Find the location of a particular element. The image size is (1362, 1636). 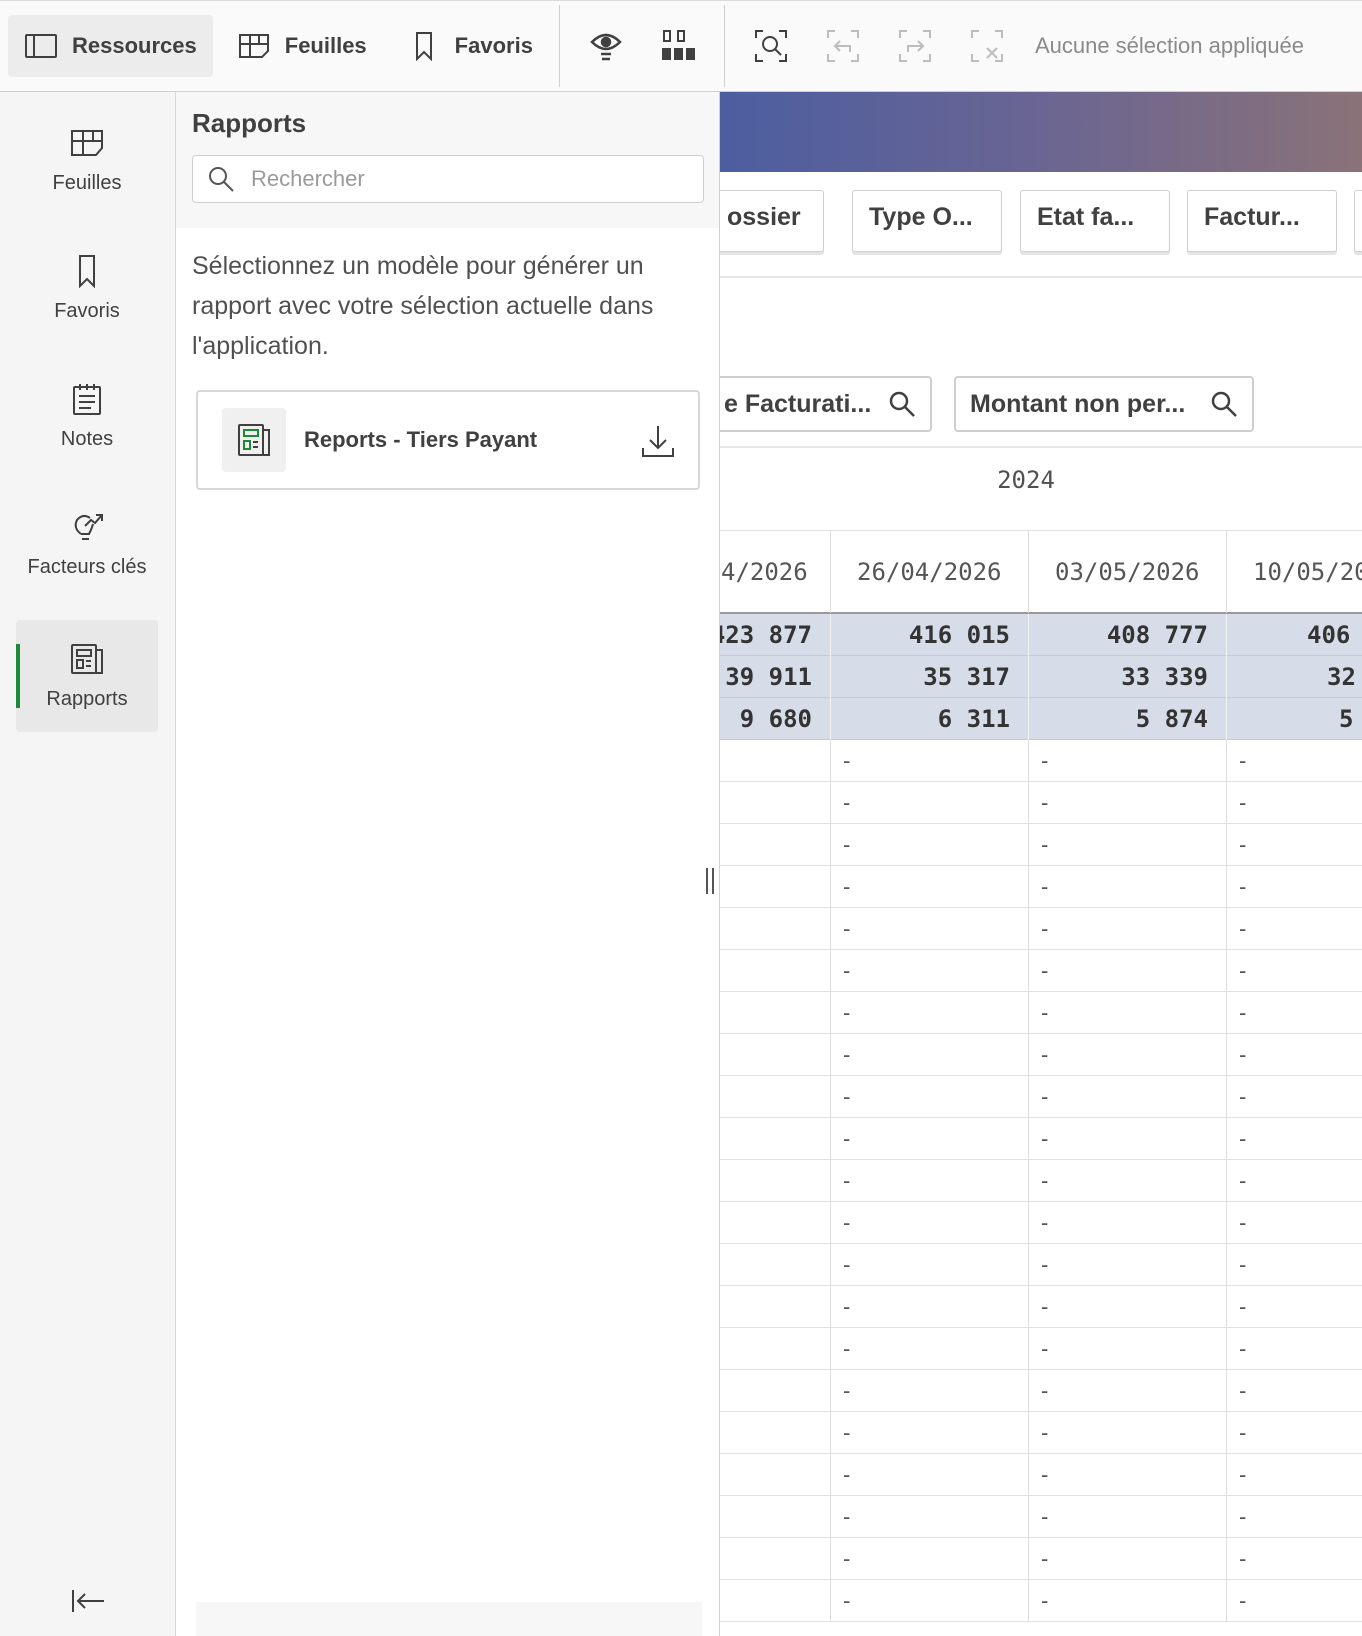

total-value: 406 8 is located at coordinates (1294, 635).